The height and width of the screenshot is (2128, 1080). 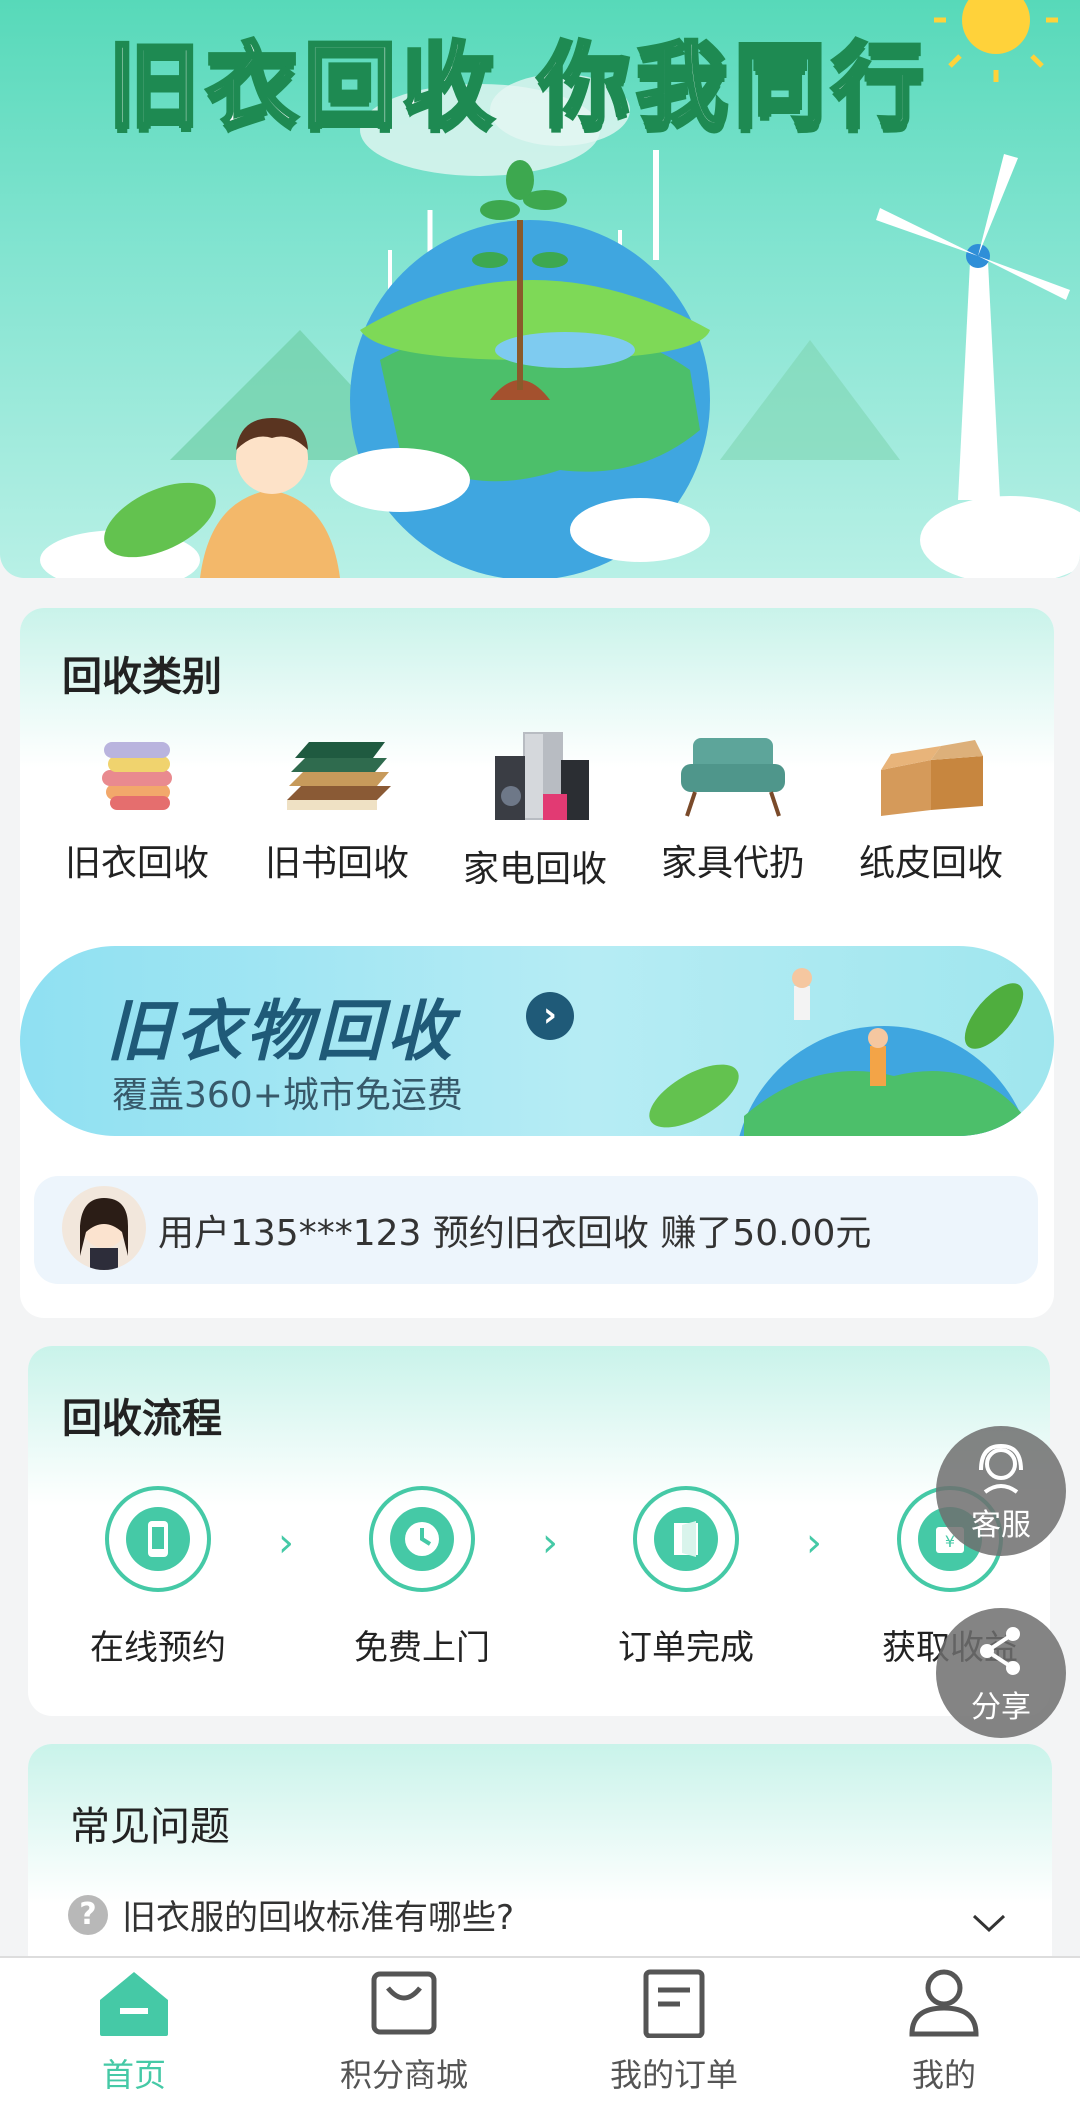 I want to click on user-icon, so click(x=944, y=2003).